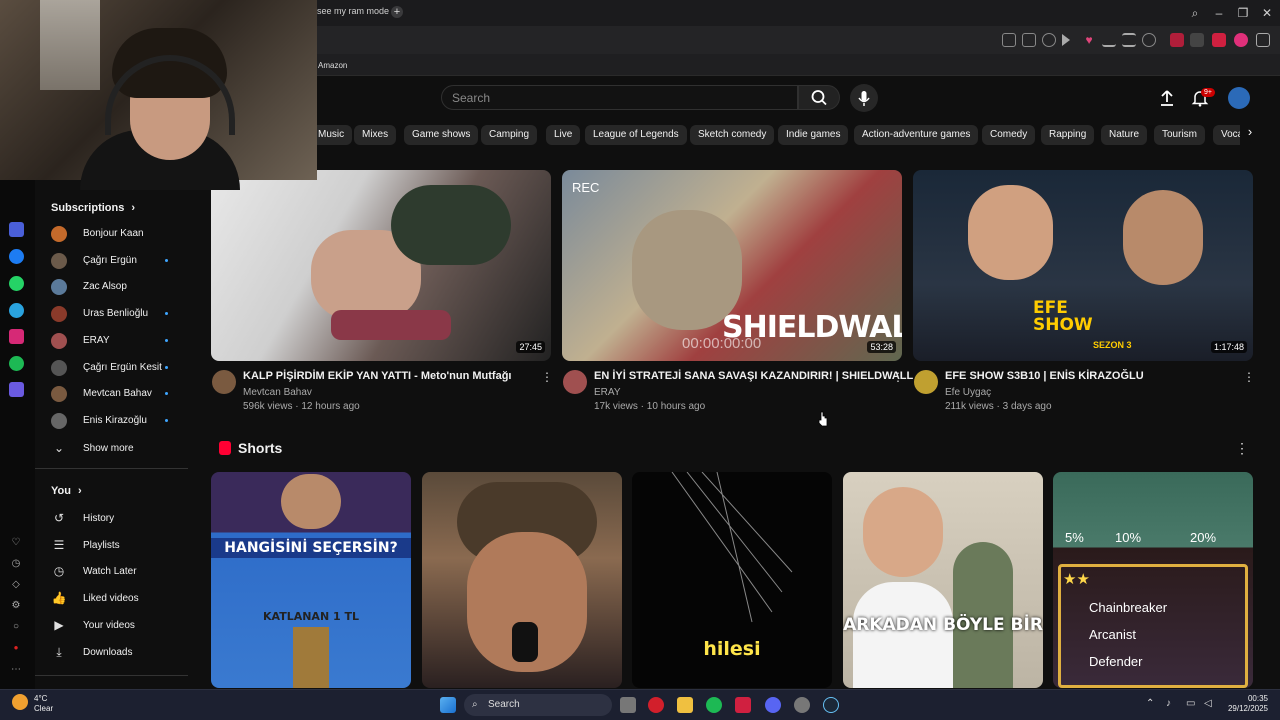 The image size is (1280, 720). What do you see at coordinates (448, 705) in the screenshot?
I see `start-icon` at bounding box center [448, 705].